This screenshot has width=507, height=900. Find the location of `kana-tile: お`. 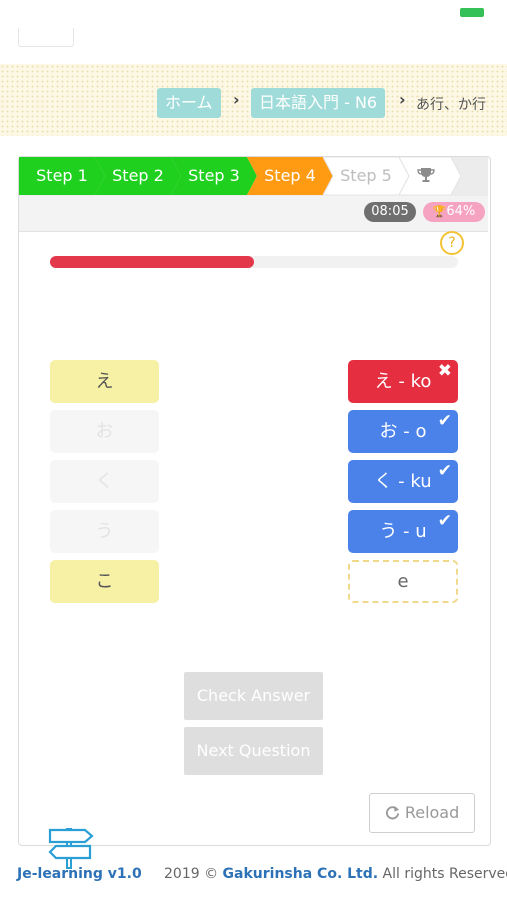

kana-tile: お is located at coordinates (104, 431).